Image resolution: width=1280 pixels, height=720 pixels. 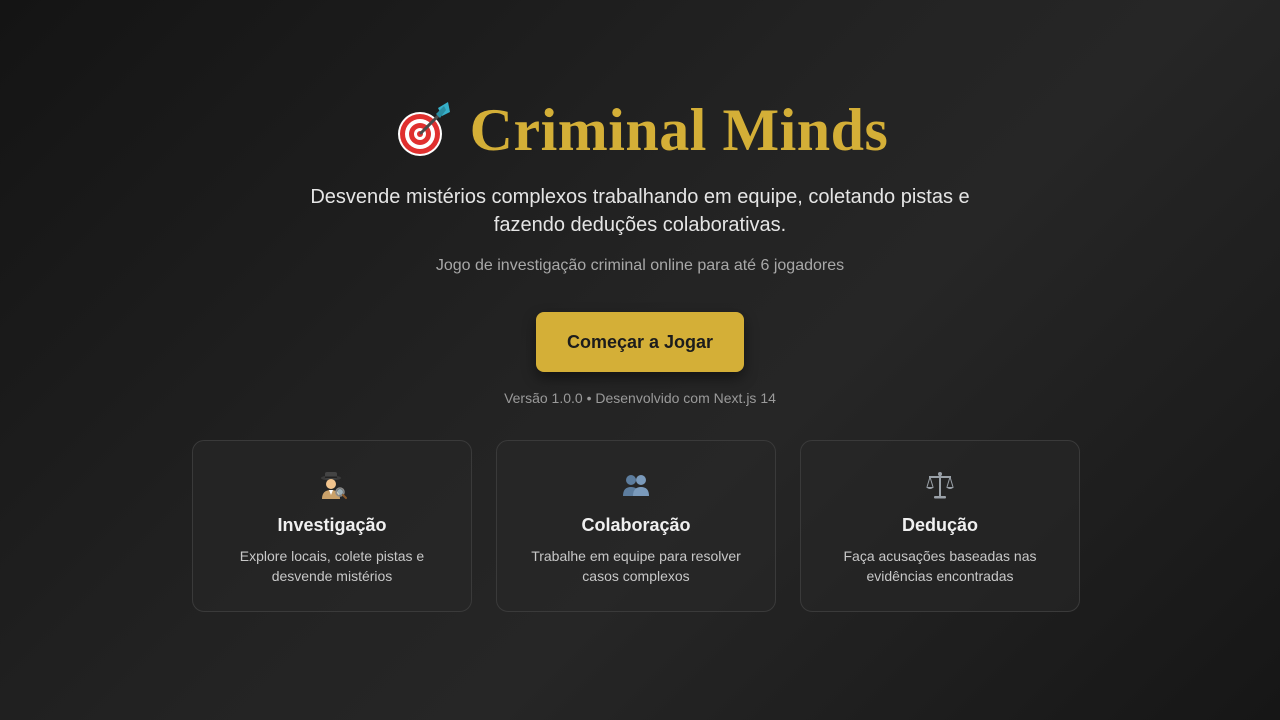 I want to click on detective-icon, so click(x=334, y=485).